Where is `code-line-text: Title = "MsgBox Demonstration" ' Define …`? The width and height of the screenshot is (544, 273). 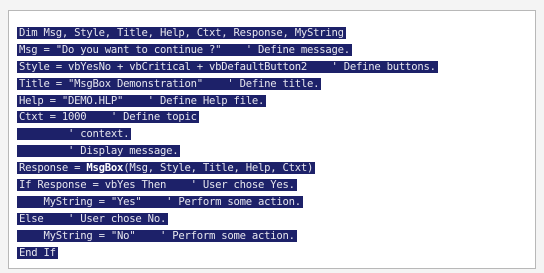 code-line-text: Title = "MsgBox Demonstration" ' Define … is located at coordinates (169, 83).